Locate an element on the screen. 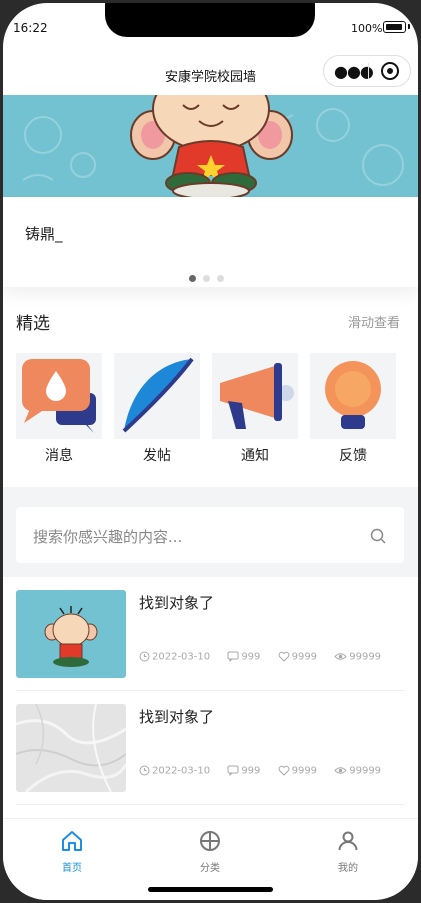 The image size is (421, 903). featured-grid: 消息 发帖 通知 反馈 is located at coordinates (210, 413).